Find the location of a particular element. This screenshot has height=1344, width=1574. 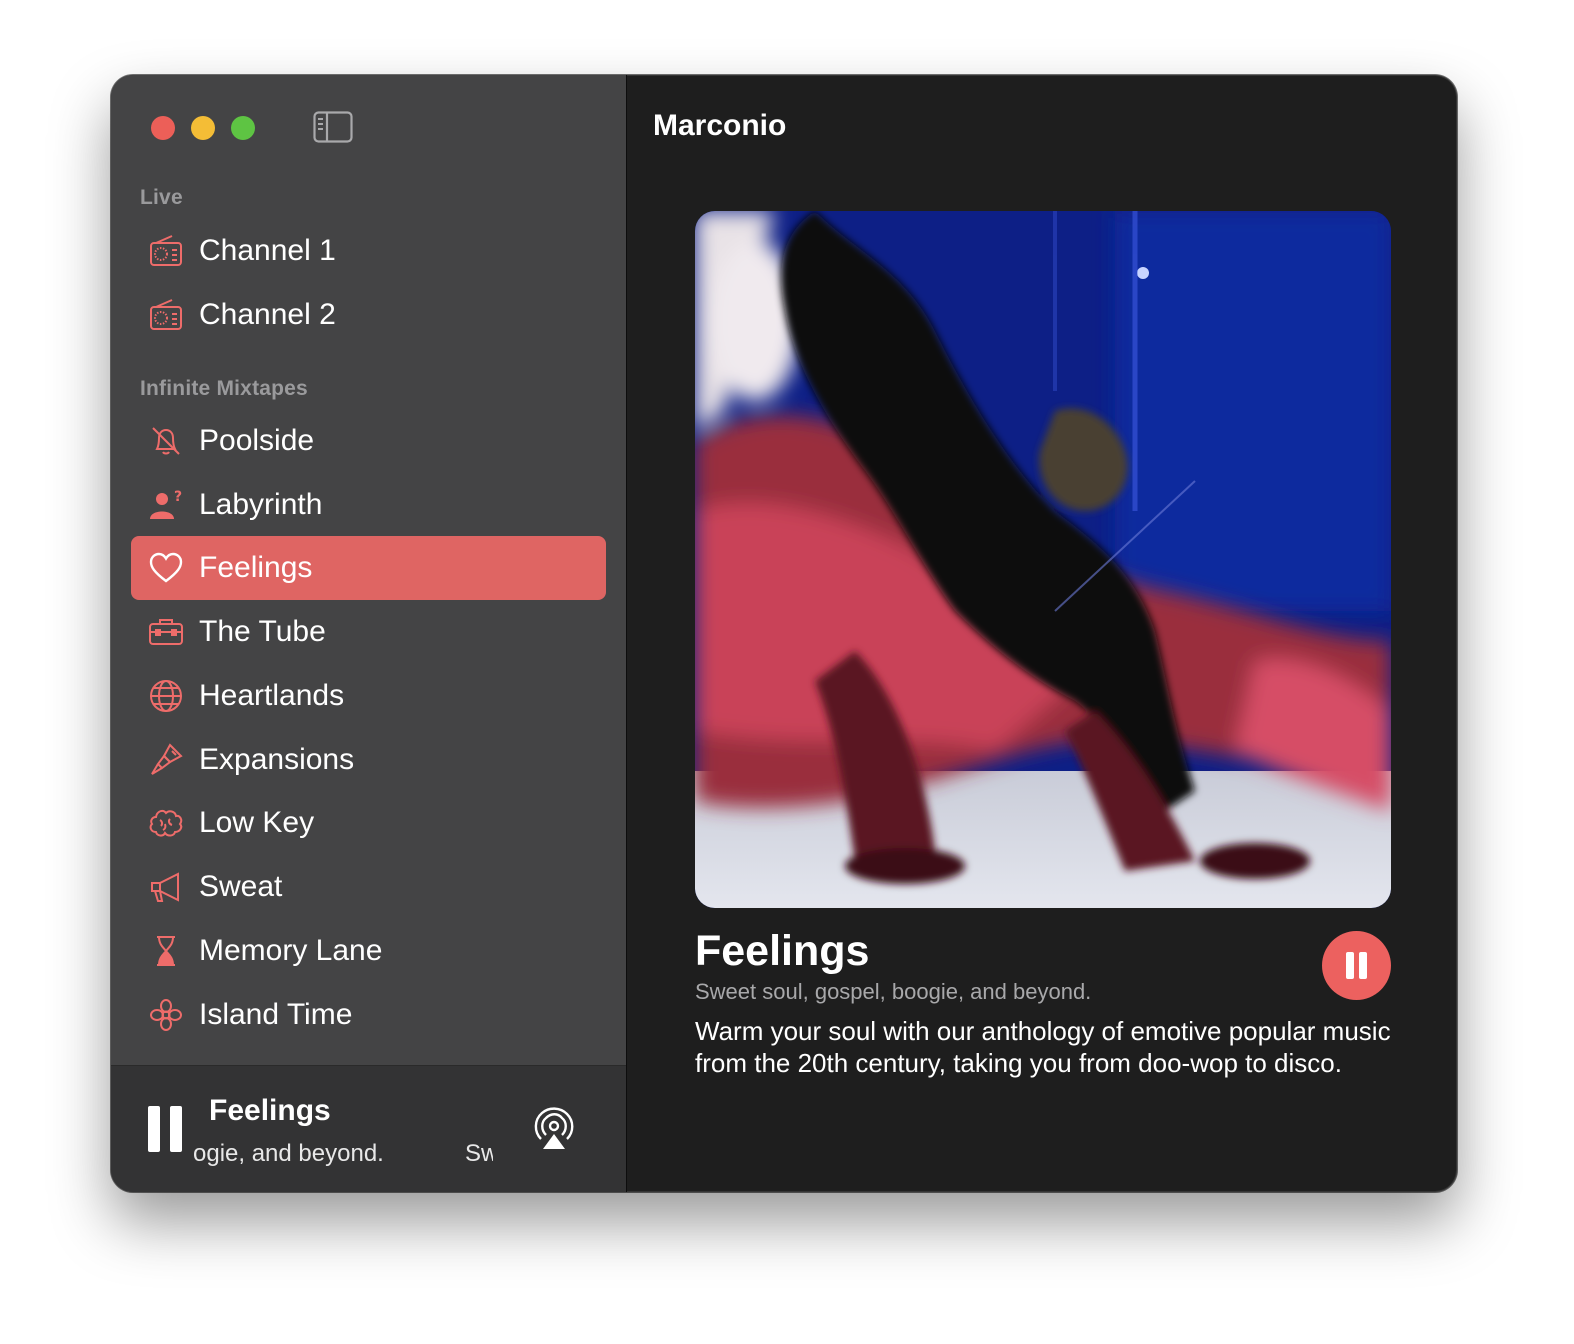

sidebar-item-label: Heartlands is located at coordinates (272, 695).